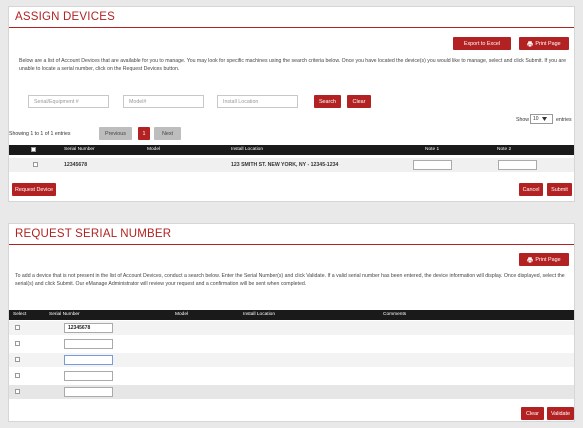 This screenshot has height=428, width=583. Describe the element at coordinates (536, 119) in the screenshot. I see `entries-select-value: 10` at that location.